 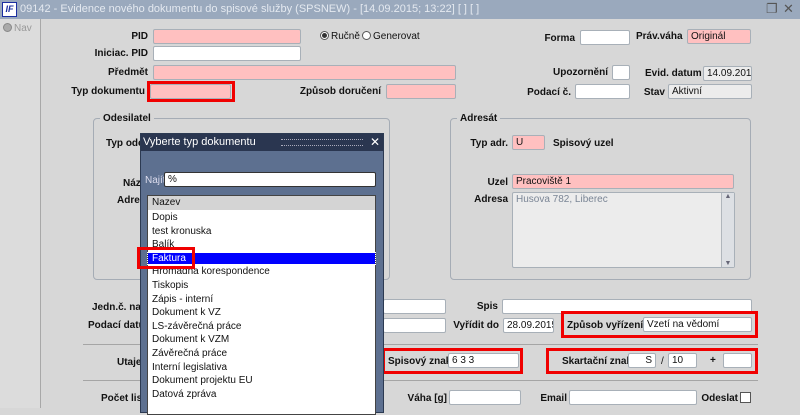 What do you see at coordinates (491, 199) in the screenshot?
I see `adresa-label: Adresa` at bounding box center [491, 199].